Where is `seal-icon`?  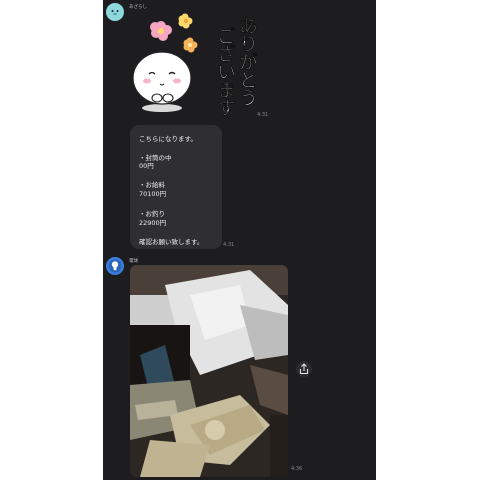
seal-icon is located at coordinates (115, 13).